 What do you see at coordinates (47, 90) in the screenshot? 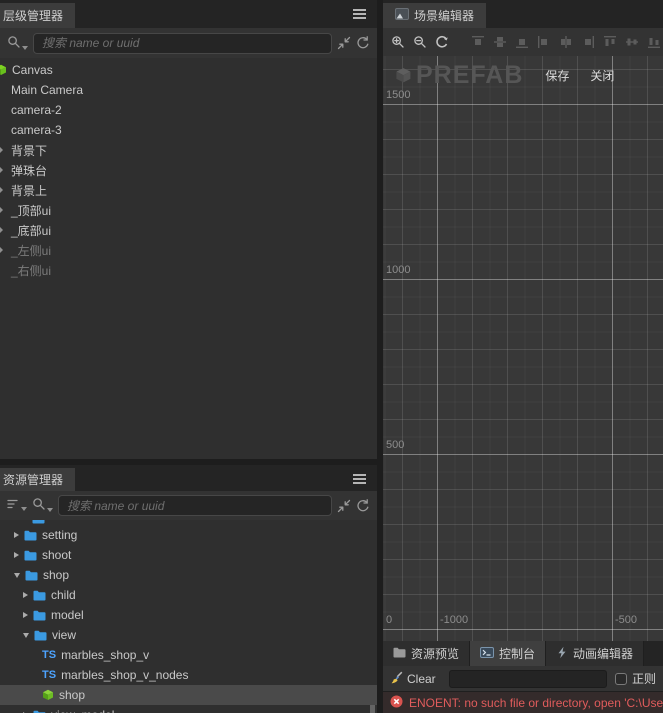
I see `node-label: Main Camera` at bounding box center [47, 90].